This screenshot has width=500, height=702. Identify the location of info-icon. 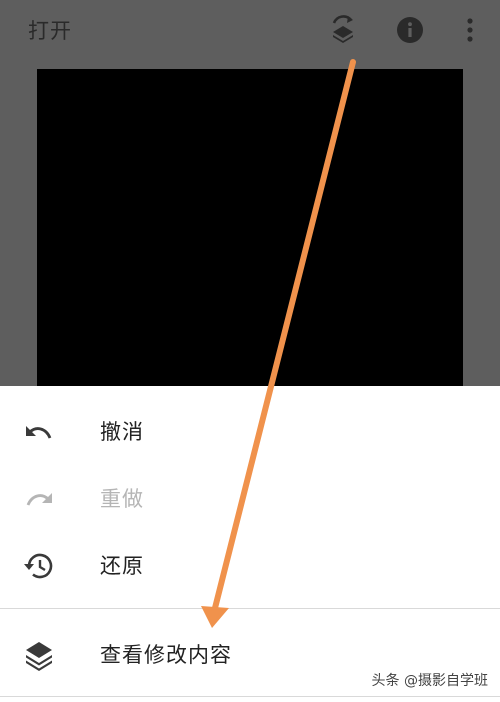
(410, 30).